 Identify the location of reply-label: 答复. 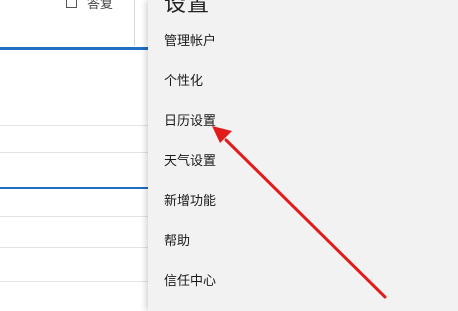
(100, 6).